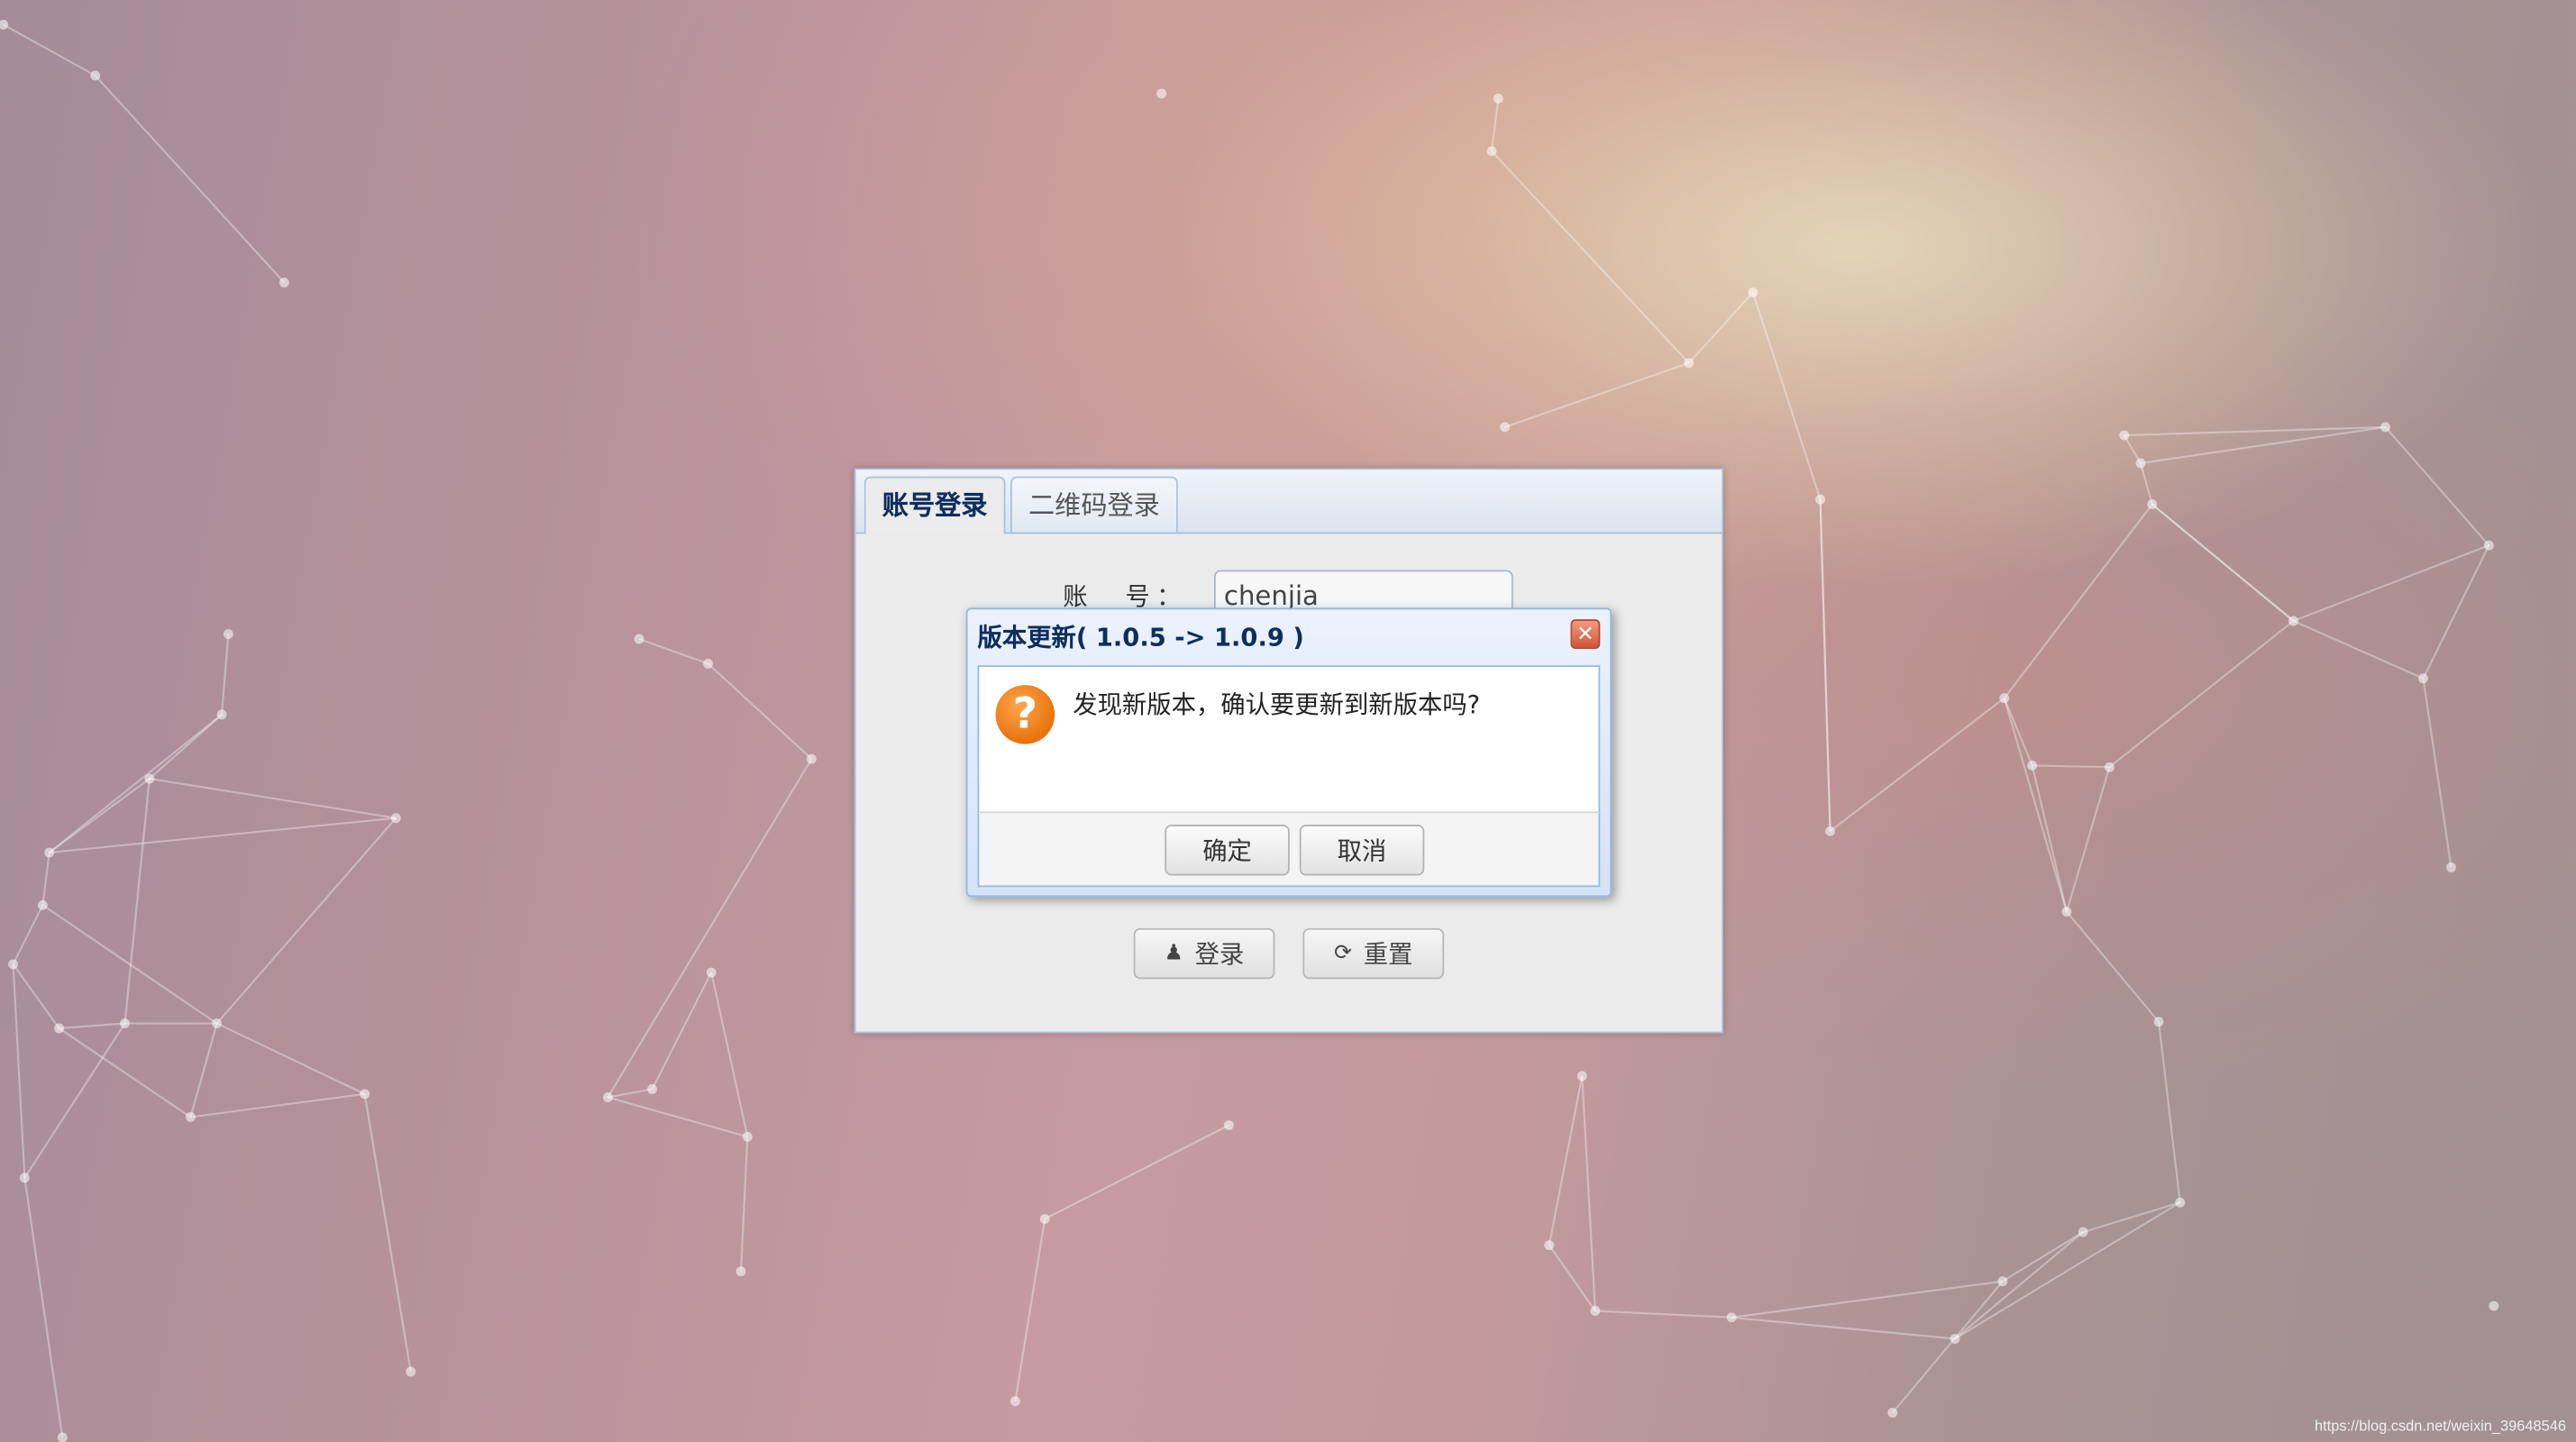 The height and width of the screenshot is (1442, 2576). Describe the element at coordinates (1219, 954) in the screenshot. I see `login-button-label: 登录` at that location.